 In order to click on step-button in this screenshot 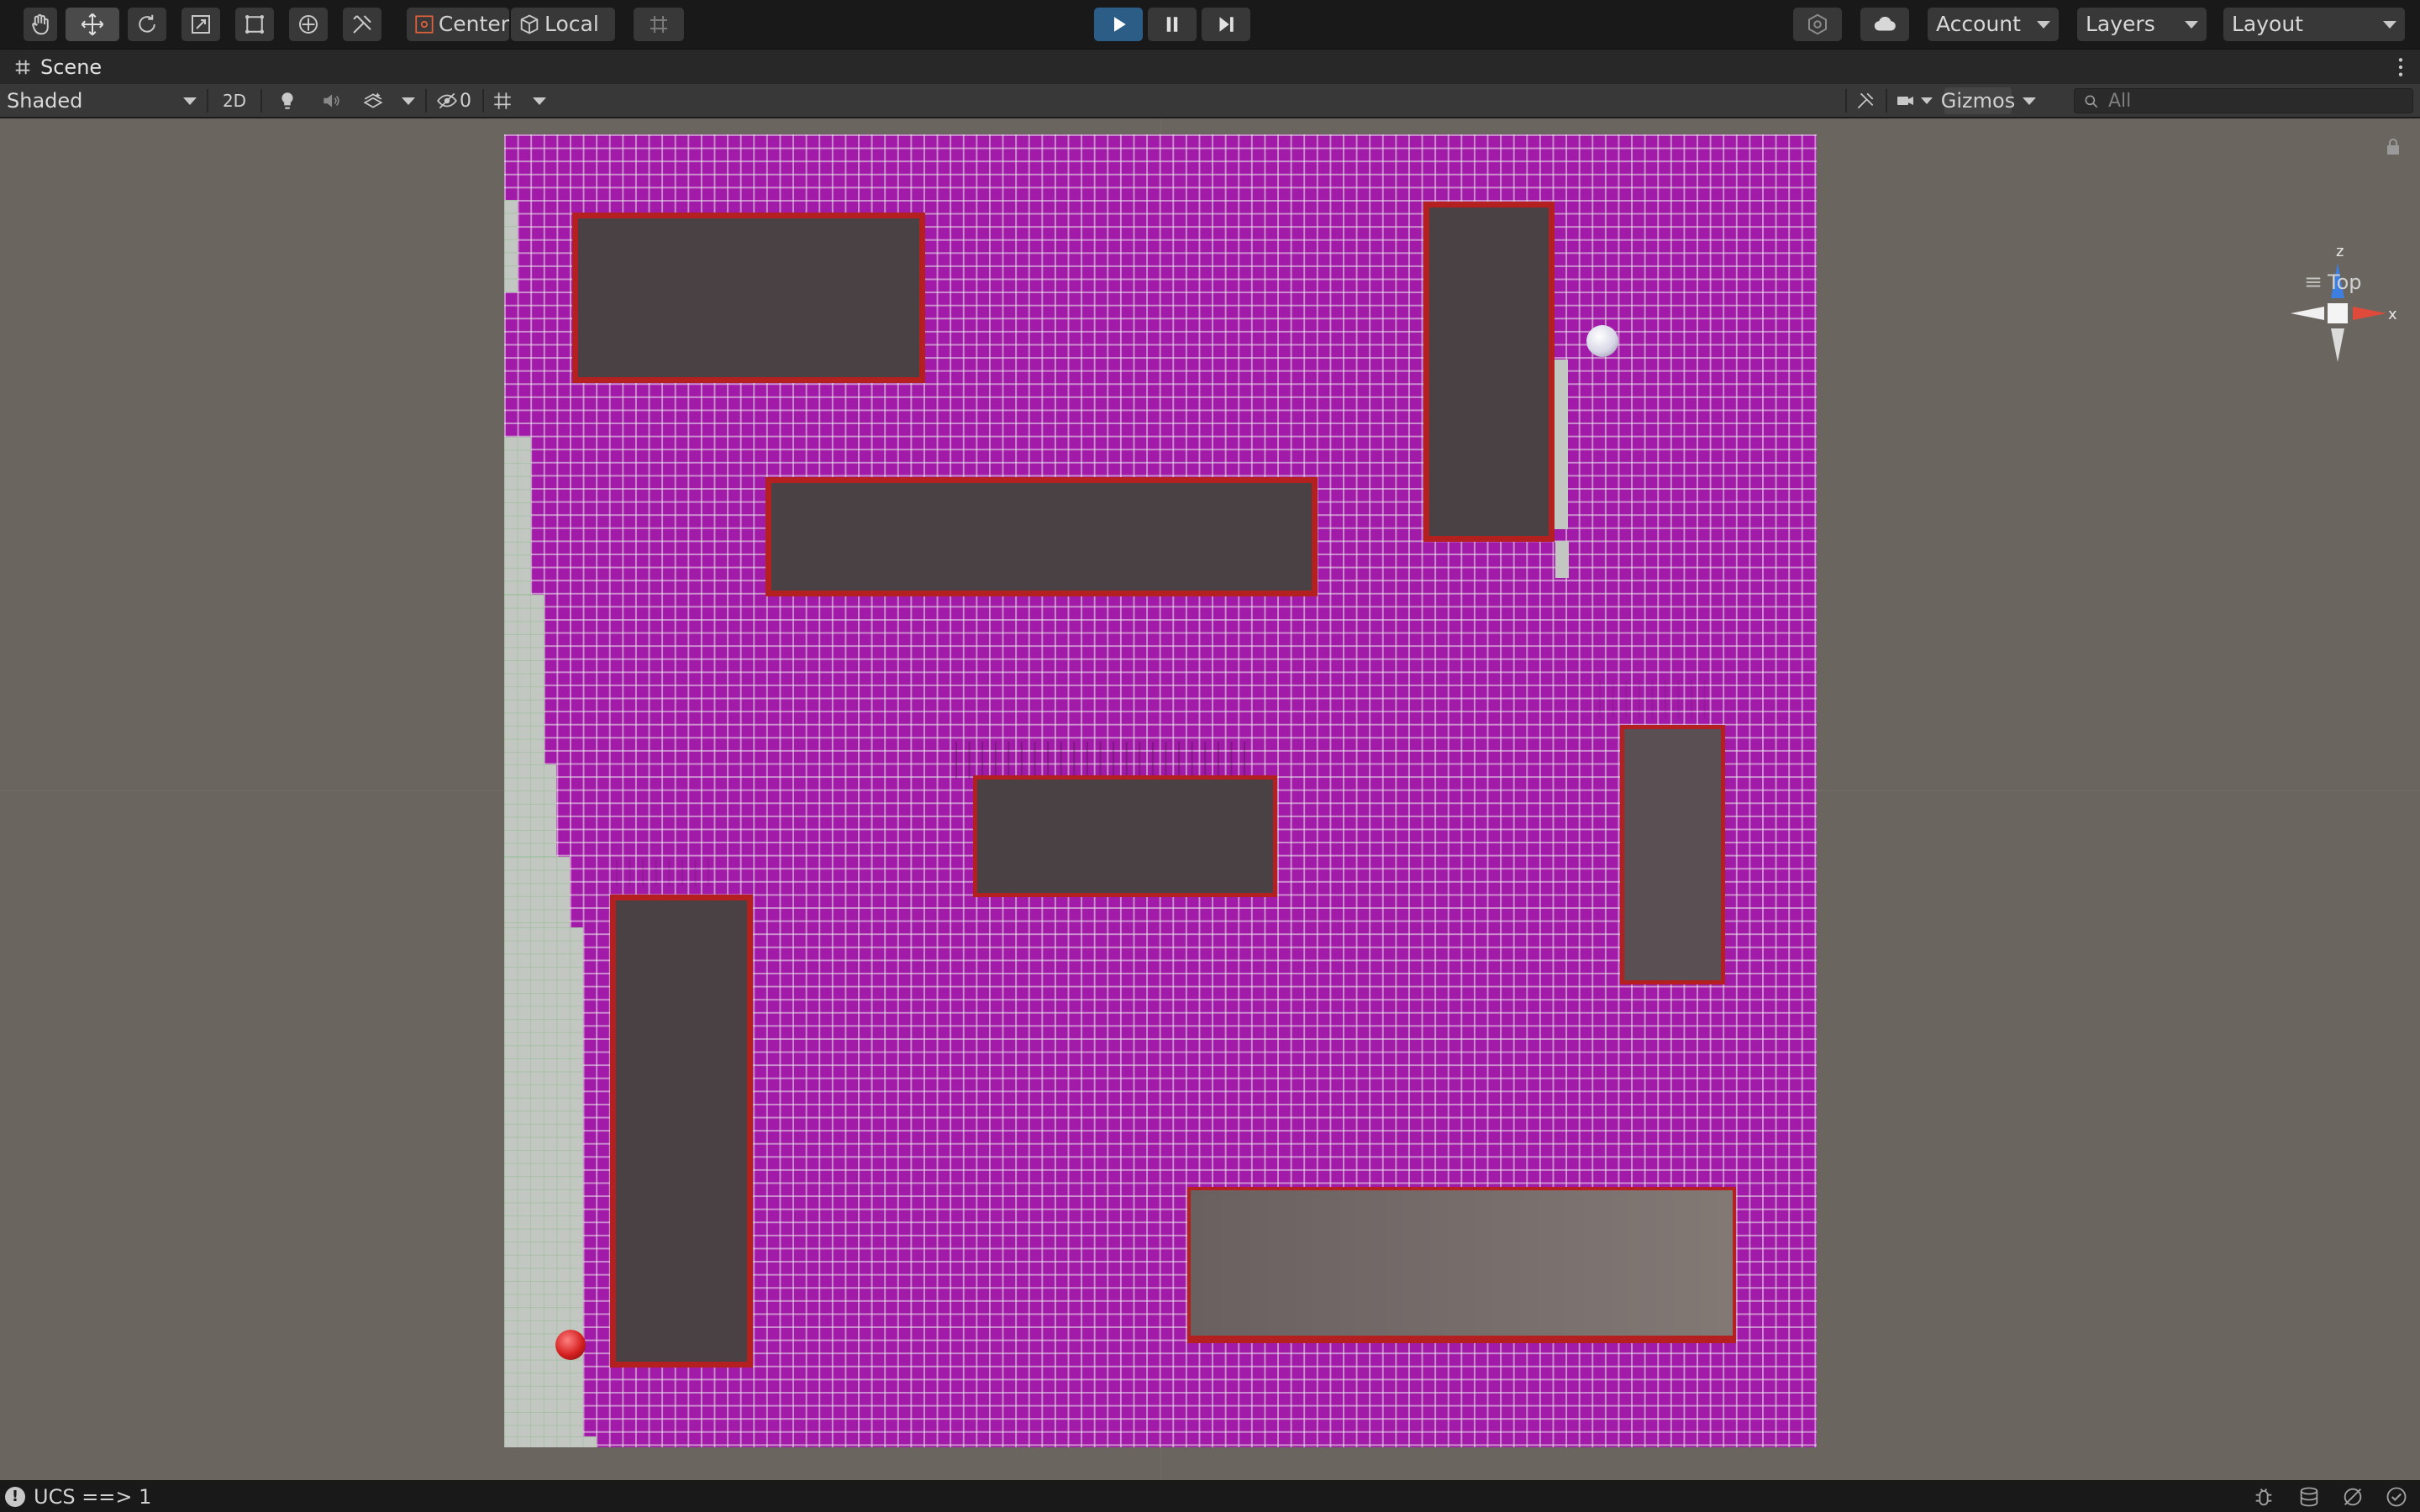, I will do `click(1226, 24)`.